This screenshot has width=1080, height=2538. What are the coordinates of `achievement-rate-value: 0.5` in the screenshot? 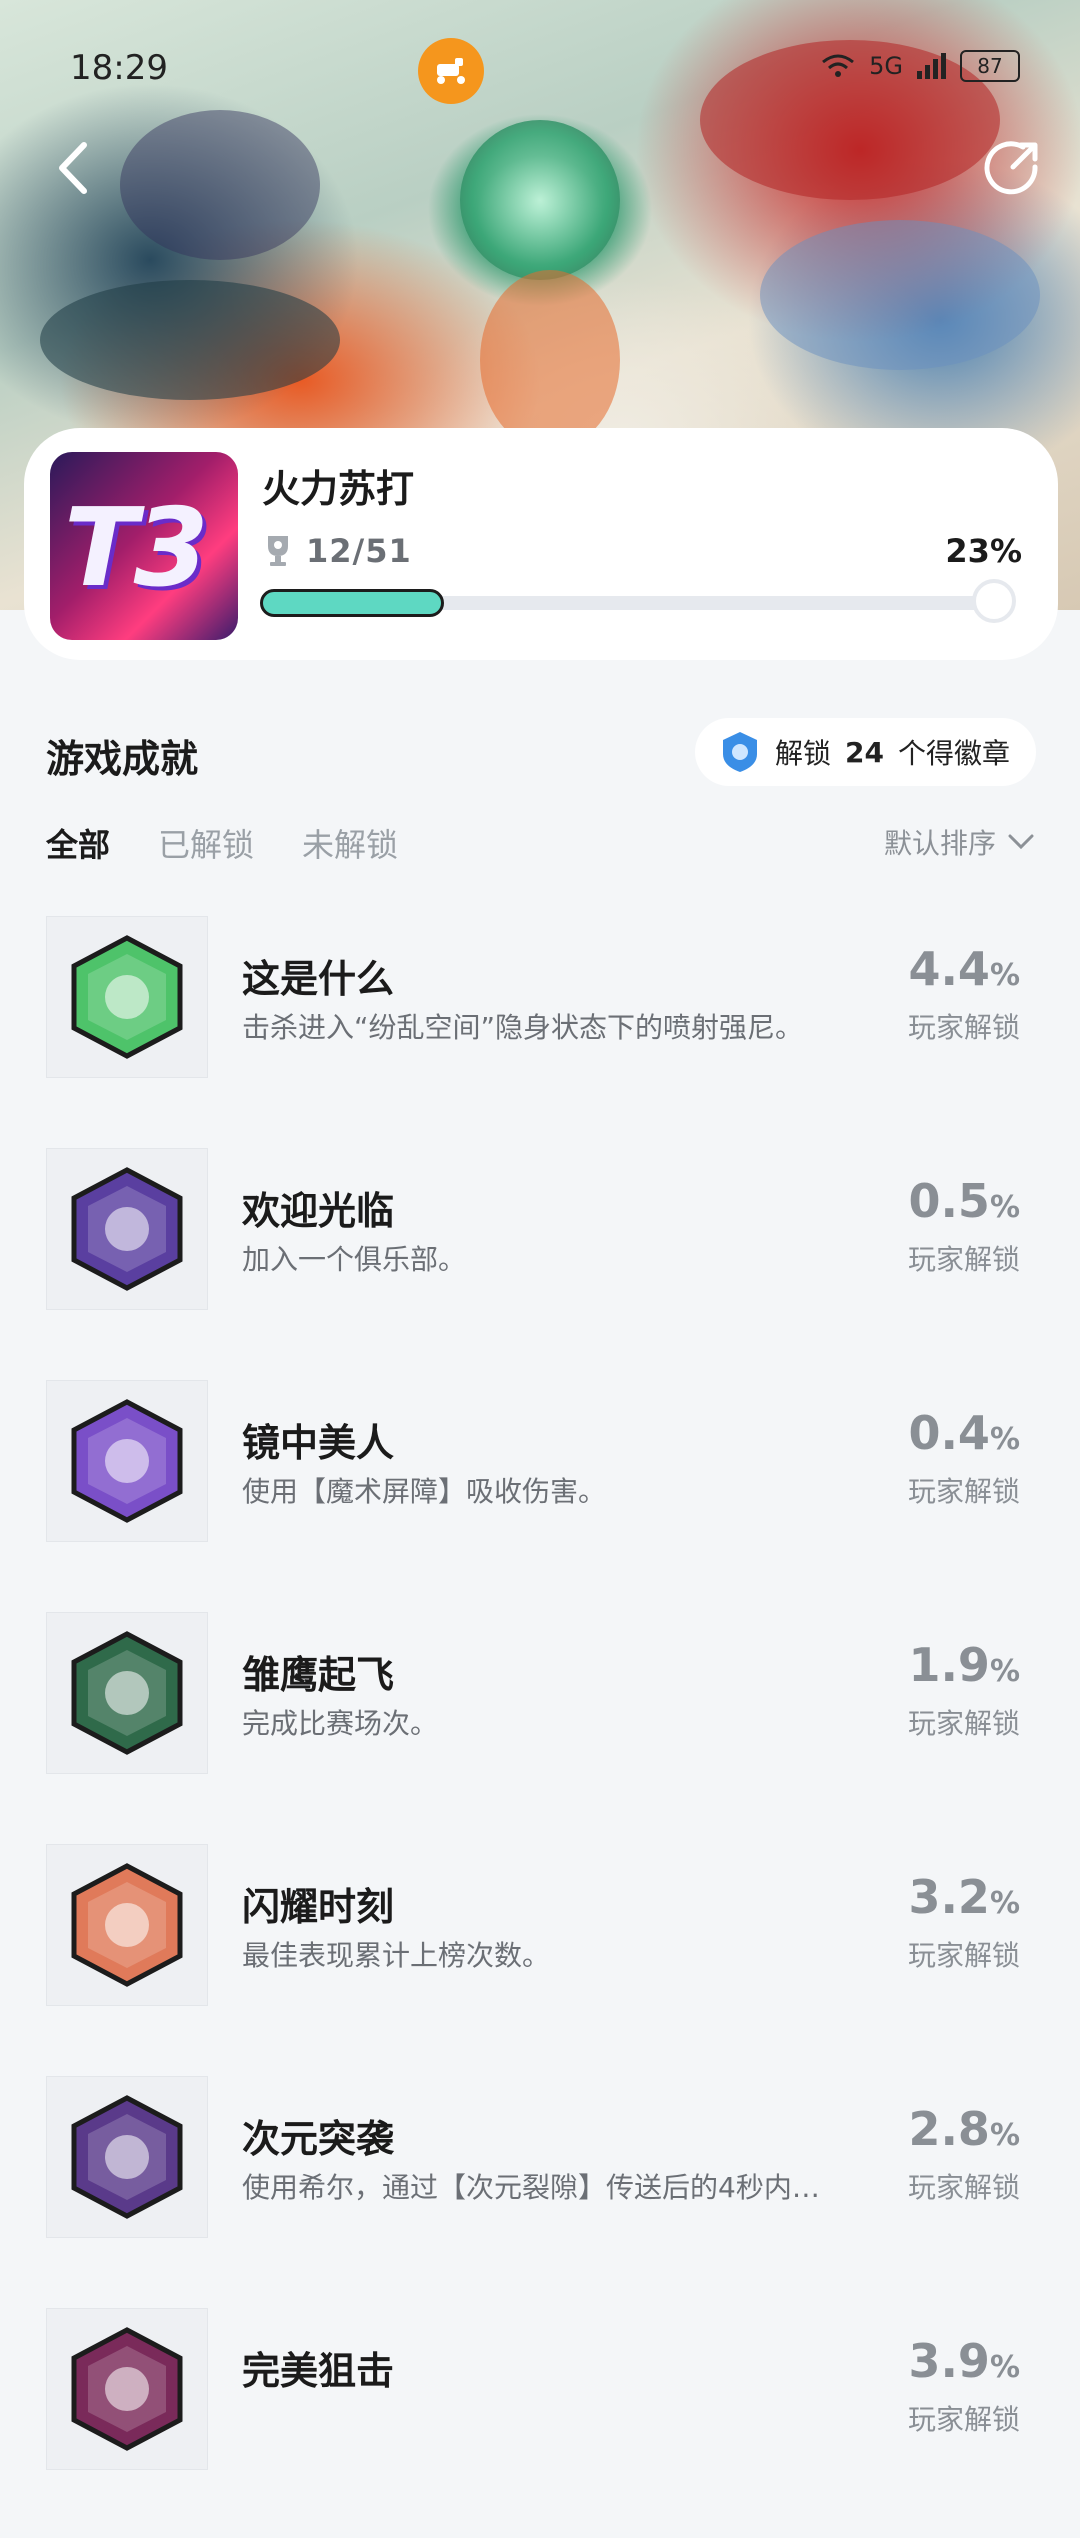 It's located at (949, 1201).